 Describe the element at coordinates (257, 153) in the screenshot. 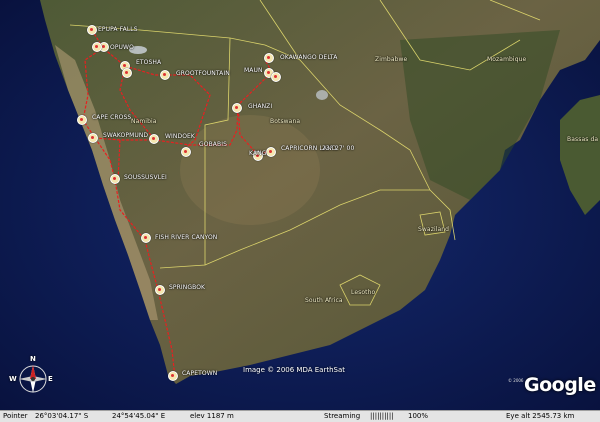

I see `place-label-kang: KANG` at that location.